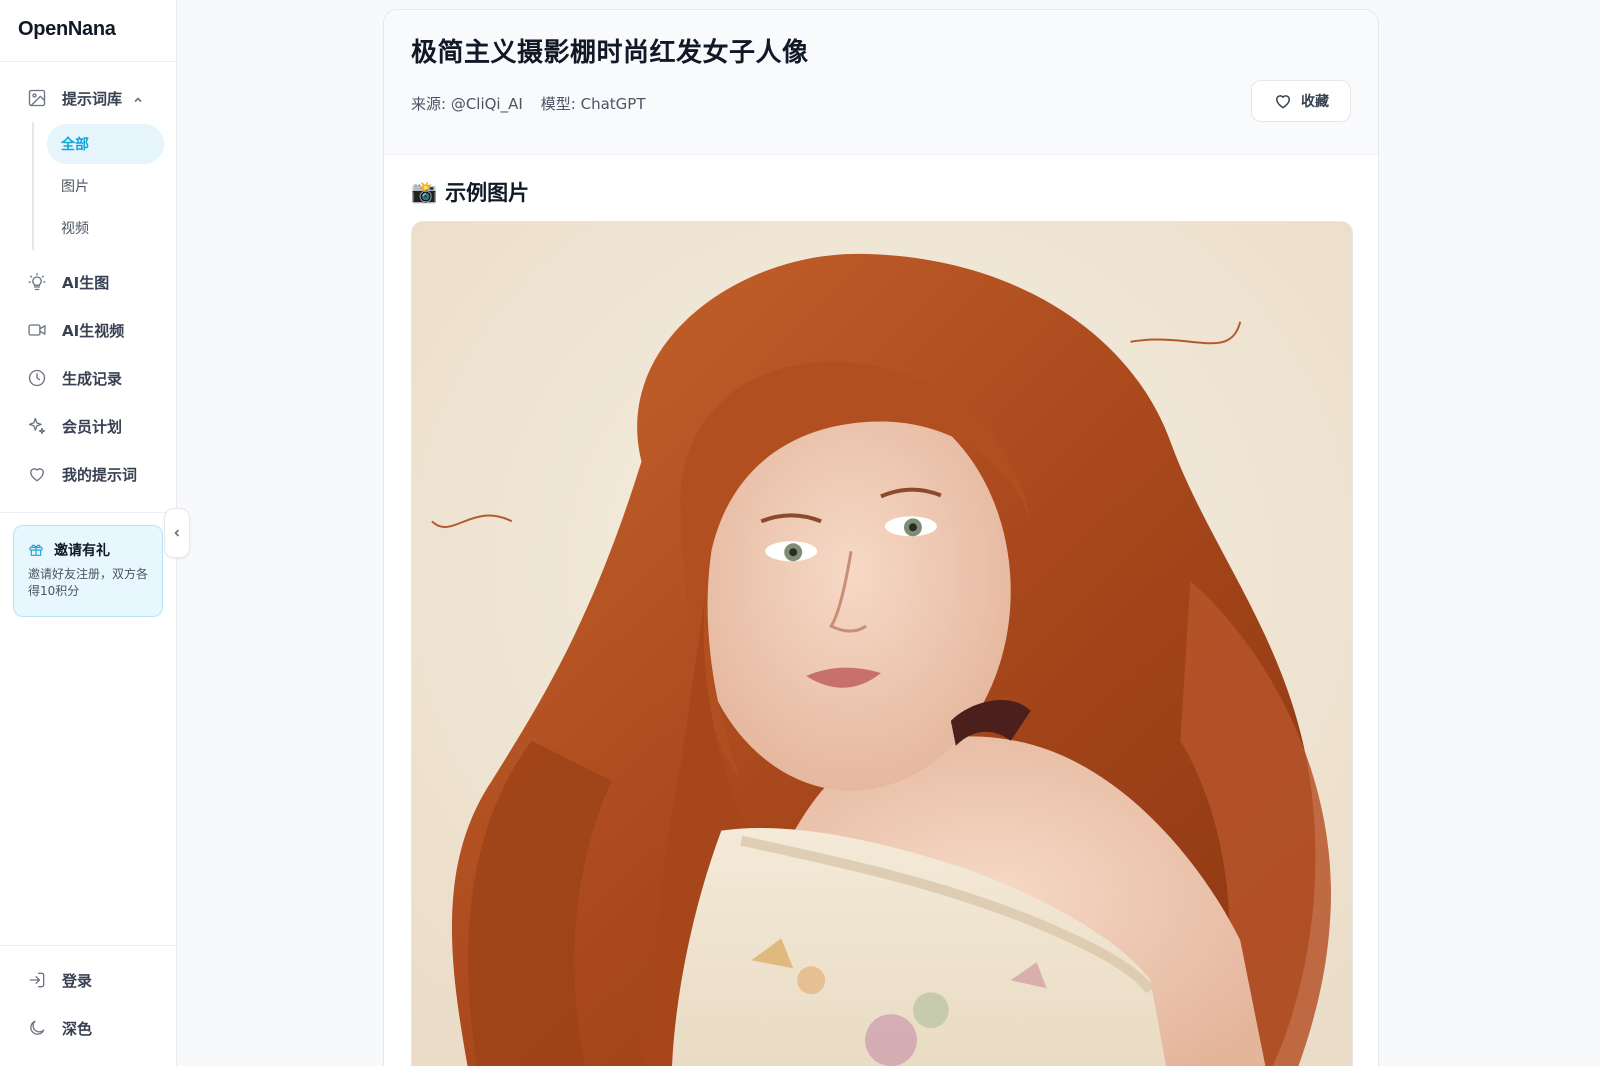 The height and width of the screenshot is (1066, 1600). I want to click on source-text: 来源: @CliQi_AI, so click(467, 104).